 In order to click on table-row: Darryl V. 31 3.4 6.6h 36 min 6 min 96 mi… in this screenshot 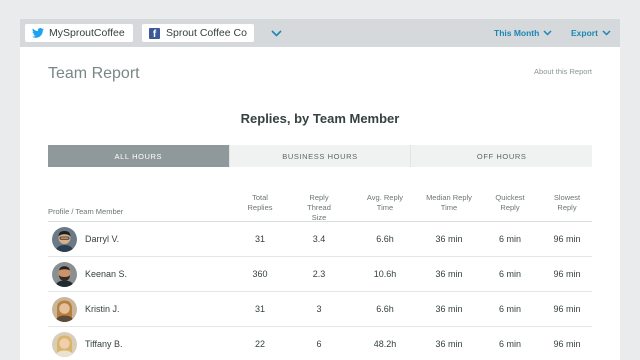, I will do `click(320, 239)`.